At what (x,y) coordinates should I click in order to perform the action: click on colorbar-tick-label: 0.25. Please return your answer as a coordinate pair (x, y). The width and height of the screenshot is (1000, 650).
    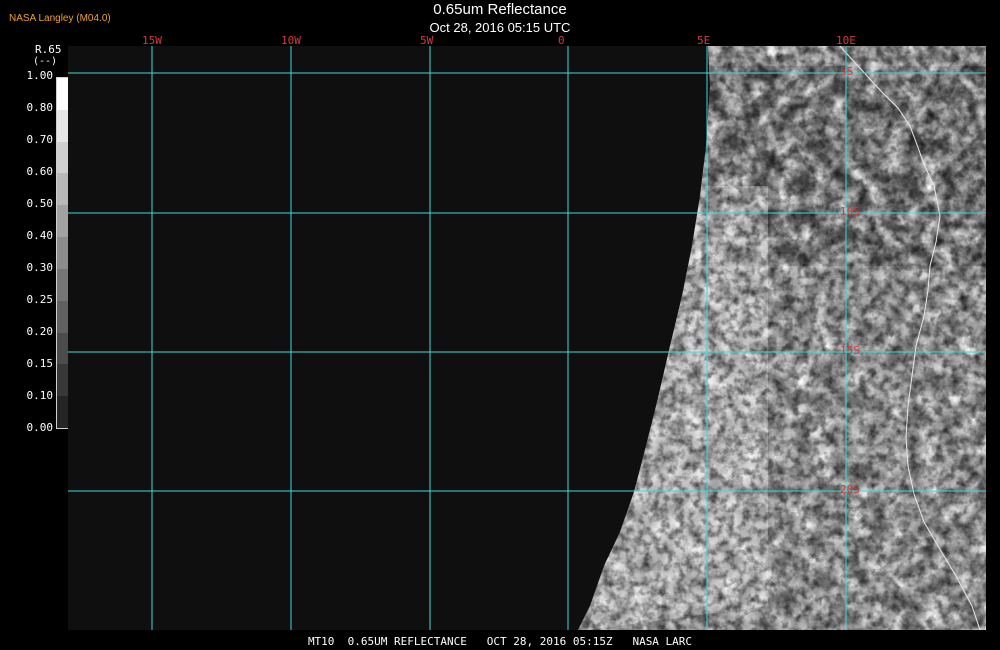
    Looking at the image, I should click on (40, 299).